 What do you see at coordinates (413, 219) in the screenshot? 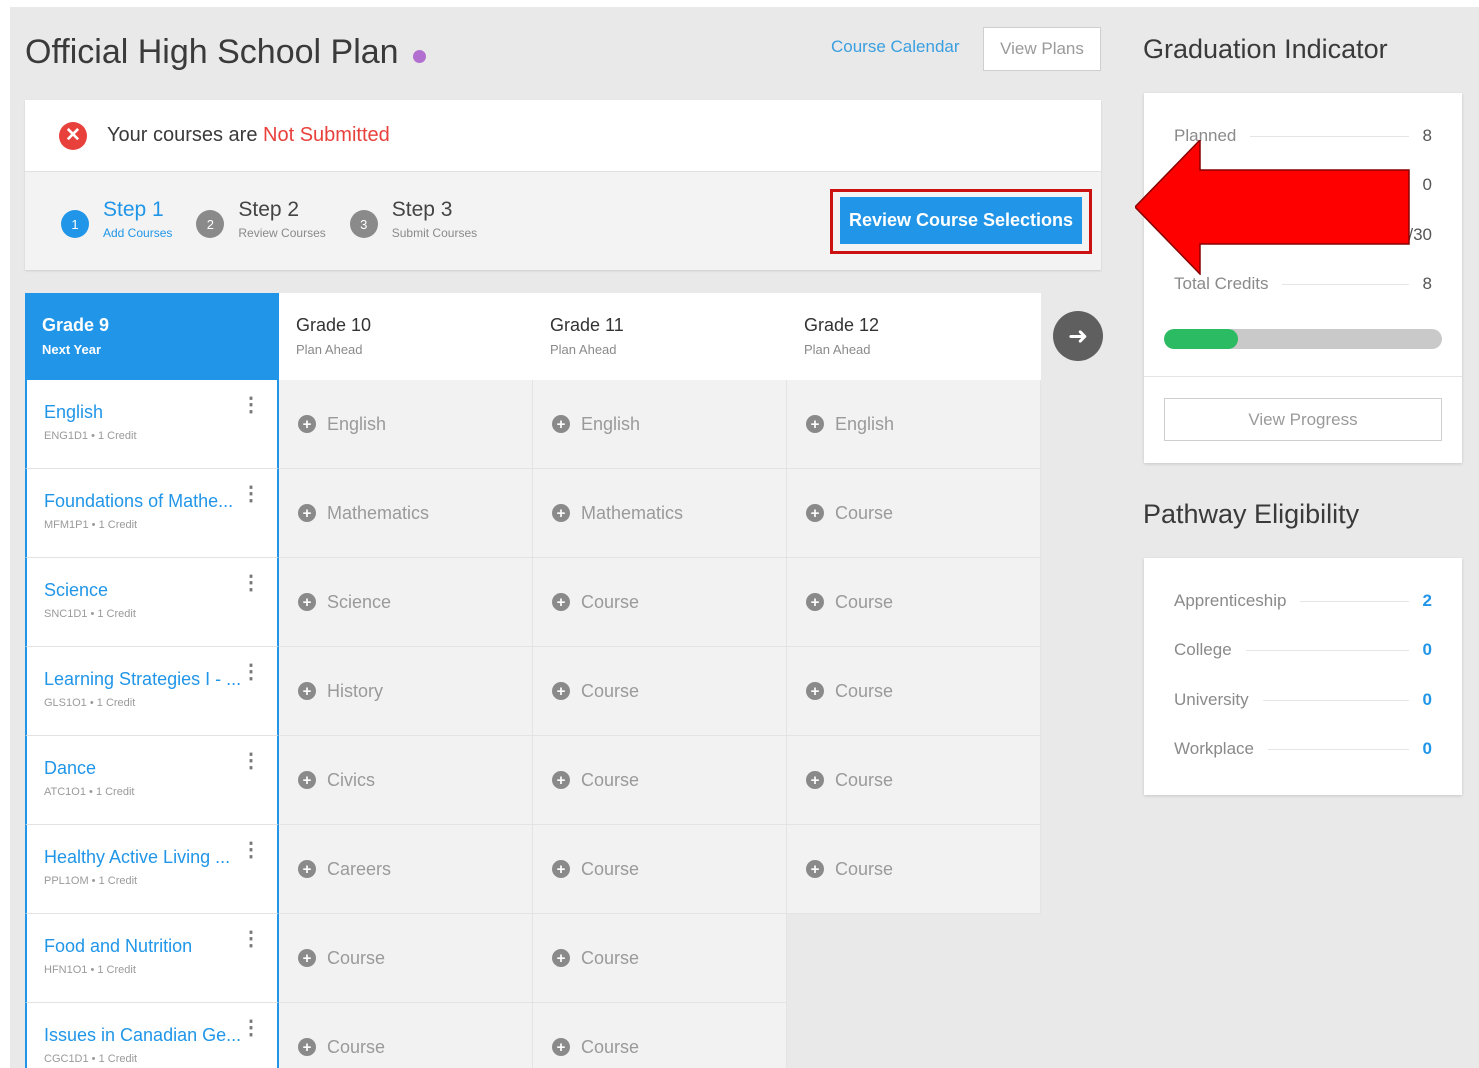
I see `step-3: 3 Step 3 Submit Courses` at bounding box center [413, 219].